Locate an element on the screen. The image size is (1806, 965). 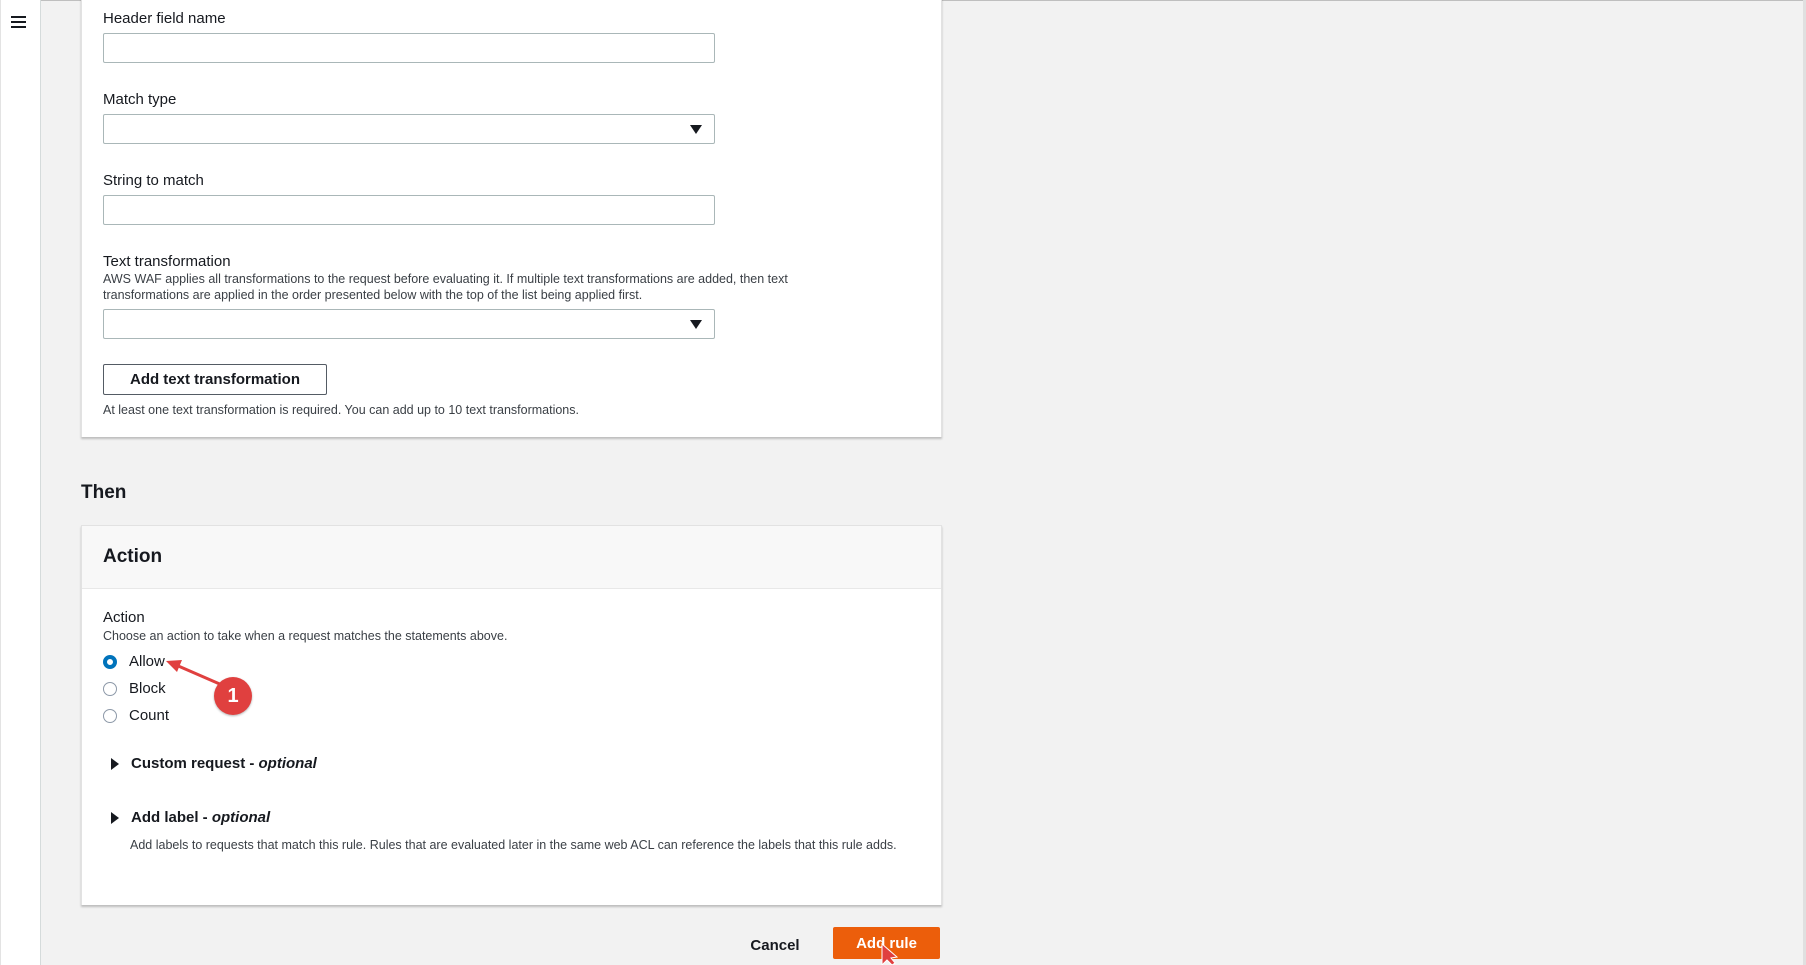
custom-request-expander: Custom request - optional is located at coordinates (214, 763).